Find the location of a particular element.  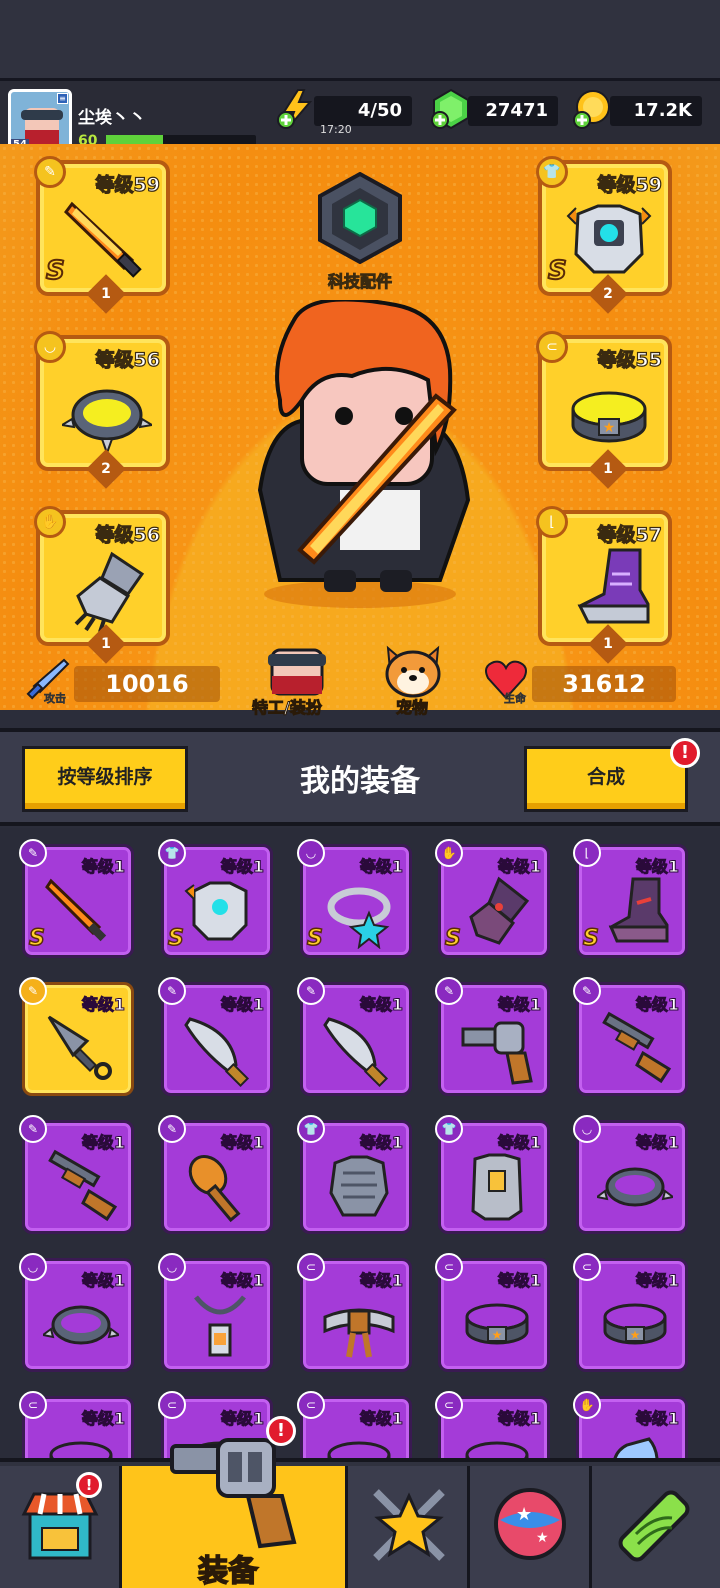

star-belt-icon: ★ is located at coordinates (609, 417).